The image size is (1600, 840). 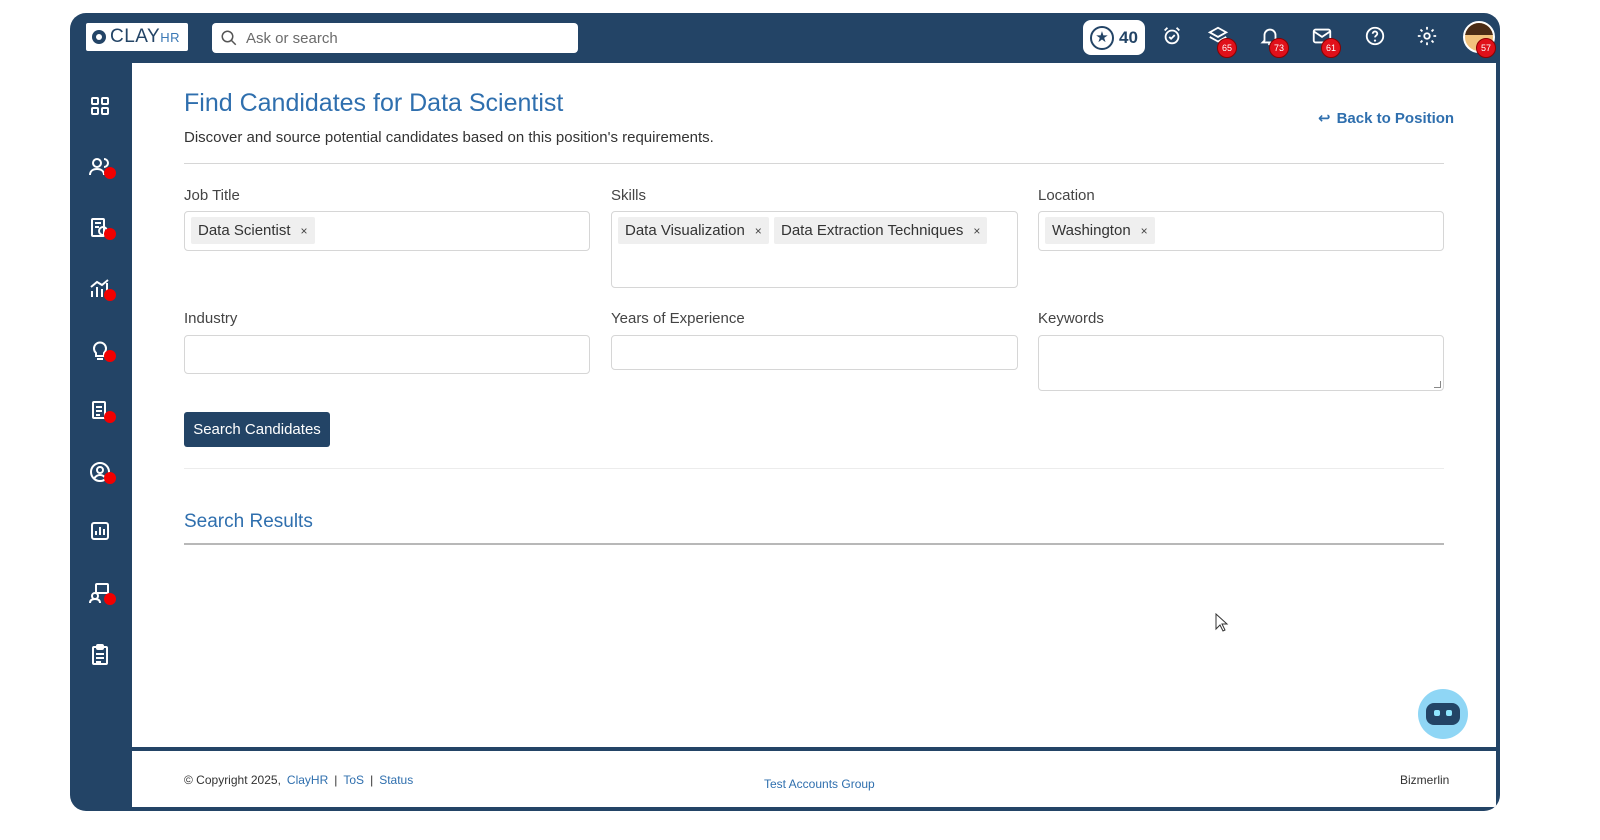 I want to click on alarm-clock-icon, so click(x=1172, y=36).